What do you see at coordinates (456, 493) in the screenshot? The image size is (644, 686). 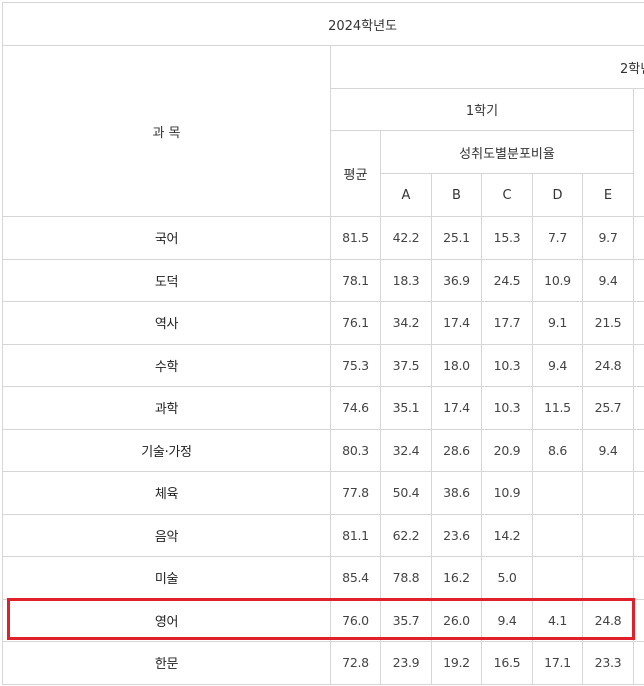 I see `grade-b-cell: 38.6` at bounding box center [456, 493].